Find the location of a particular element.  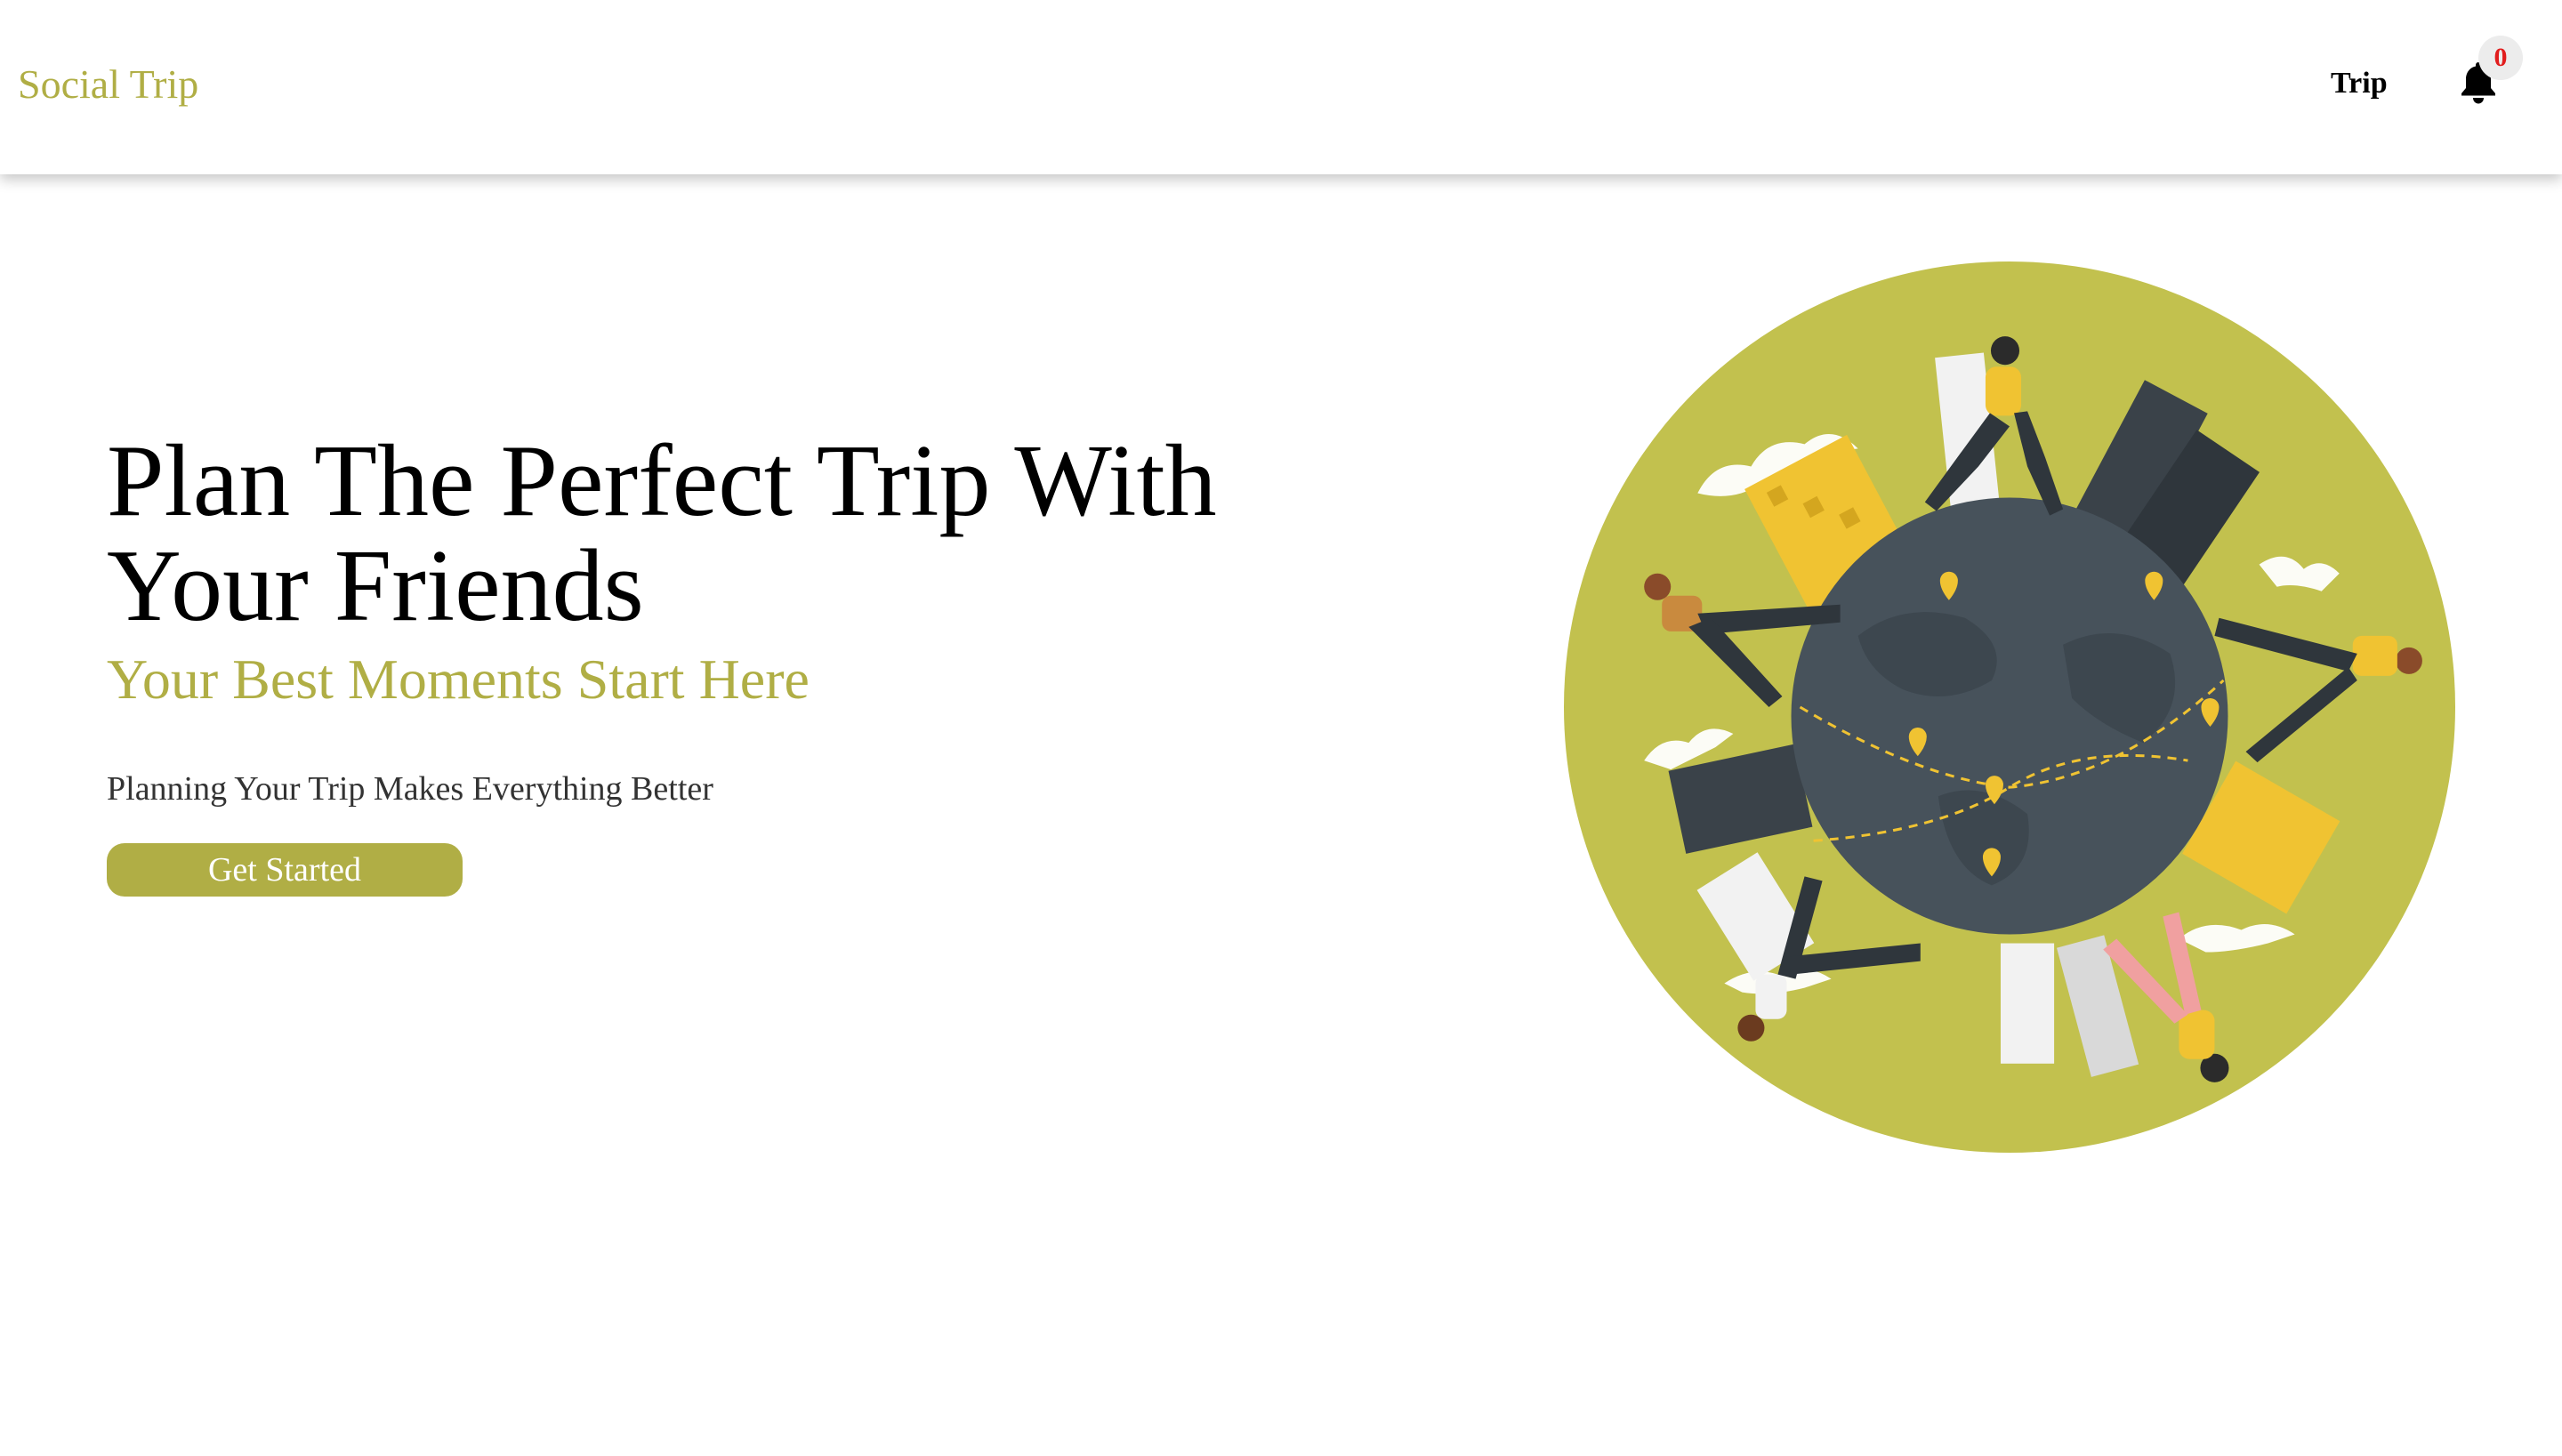

nav-link-trip: Trip is located at coordinates (2359, 83).